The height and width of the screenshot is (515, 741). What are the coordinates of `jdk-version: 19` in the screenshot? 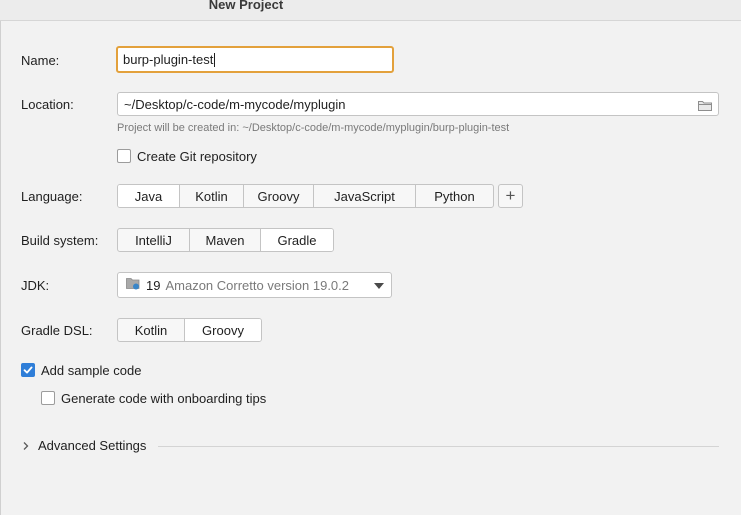 It's located at (153, 285).